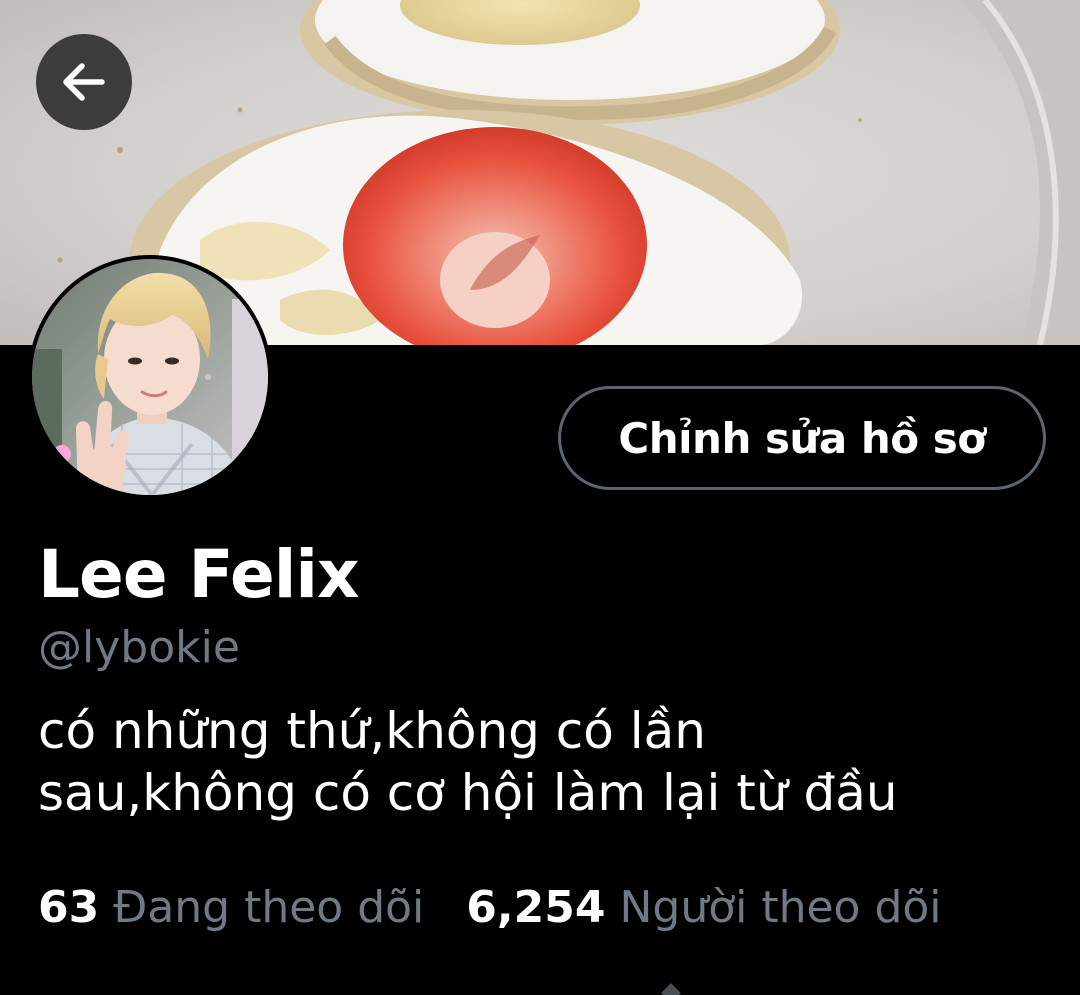  I want to click on followers-stat: 6,254 Người theo dõi, so click(703, 907).